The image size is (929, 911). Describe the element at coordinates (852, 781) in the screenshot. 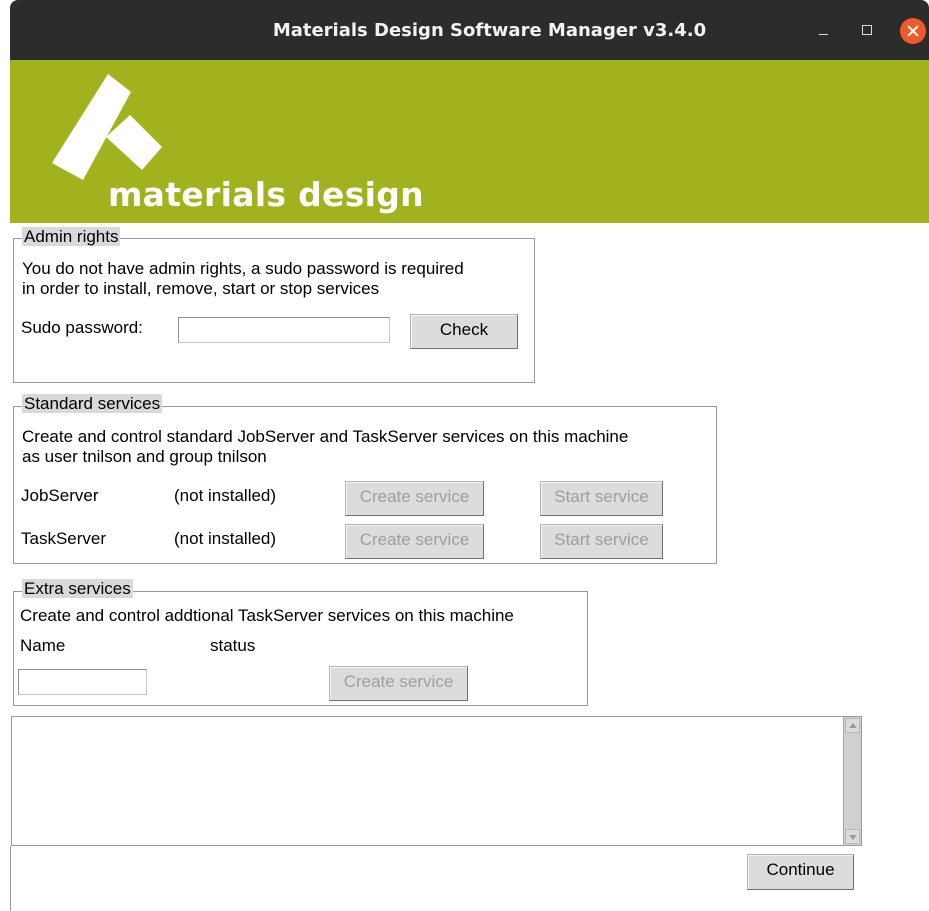

I see `log-scrollbar` at that location.